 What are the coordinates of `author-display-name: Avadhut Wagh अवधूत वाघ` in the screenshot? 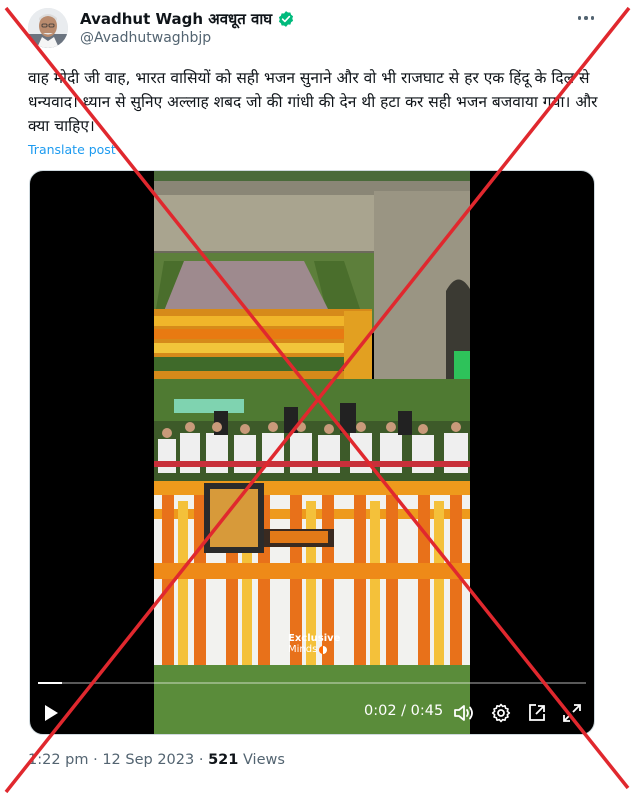 It's located at (176, 19).